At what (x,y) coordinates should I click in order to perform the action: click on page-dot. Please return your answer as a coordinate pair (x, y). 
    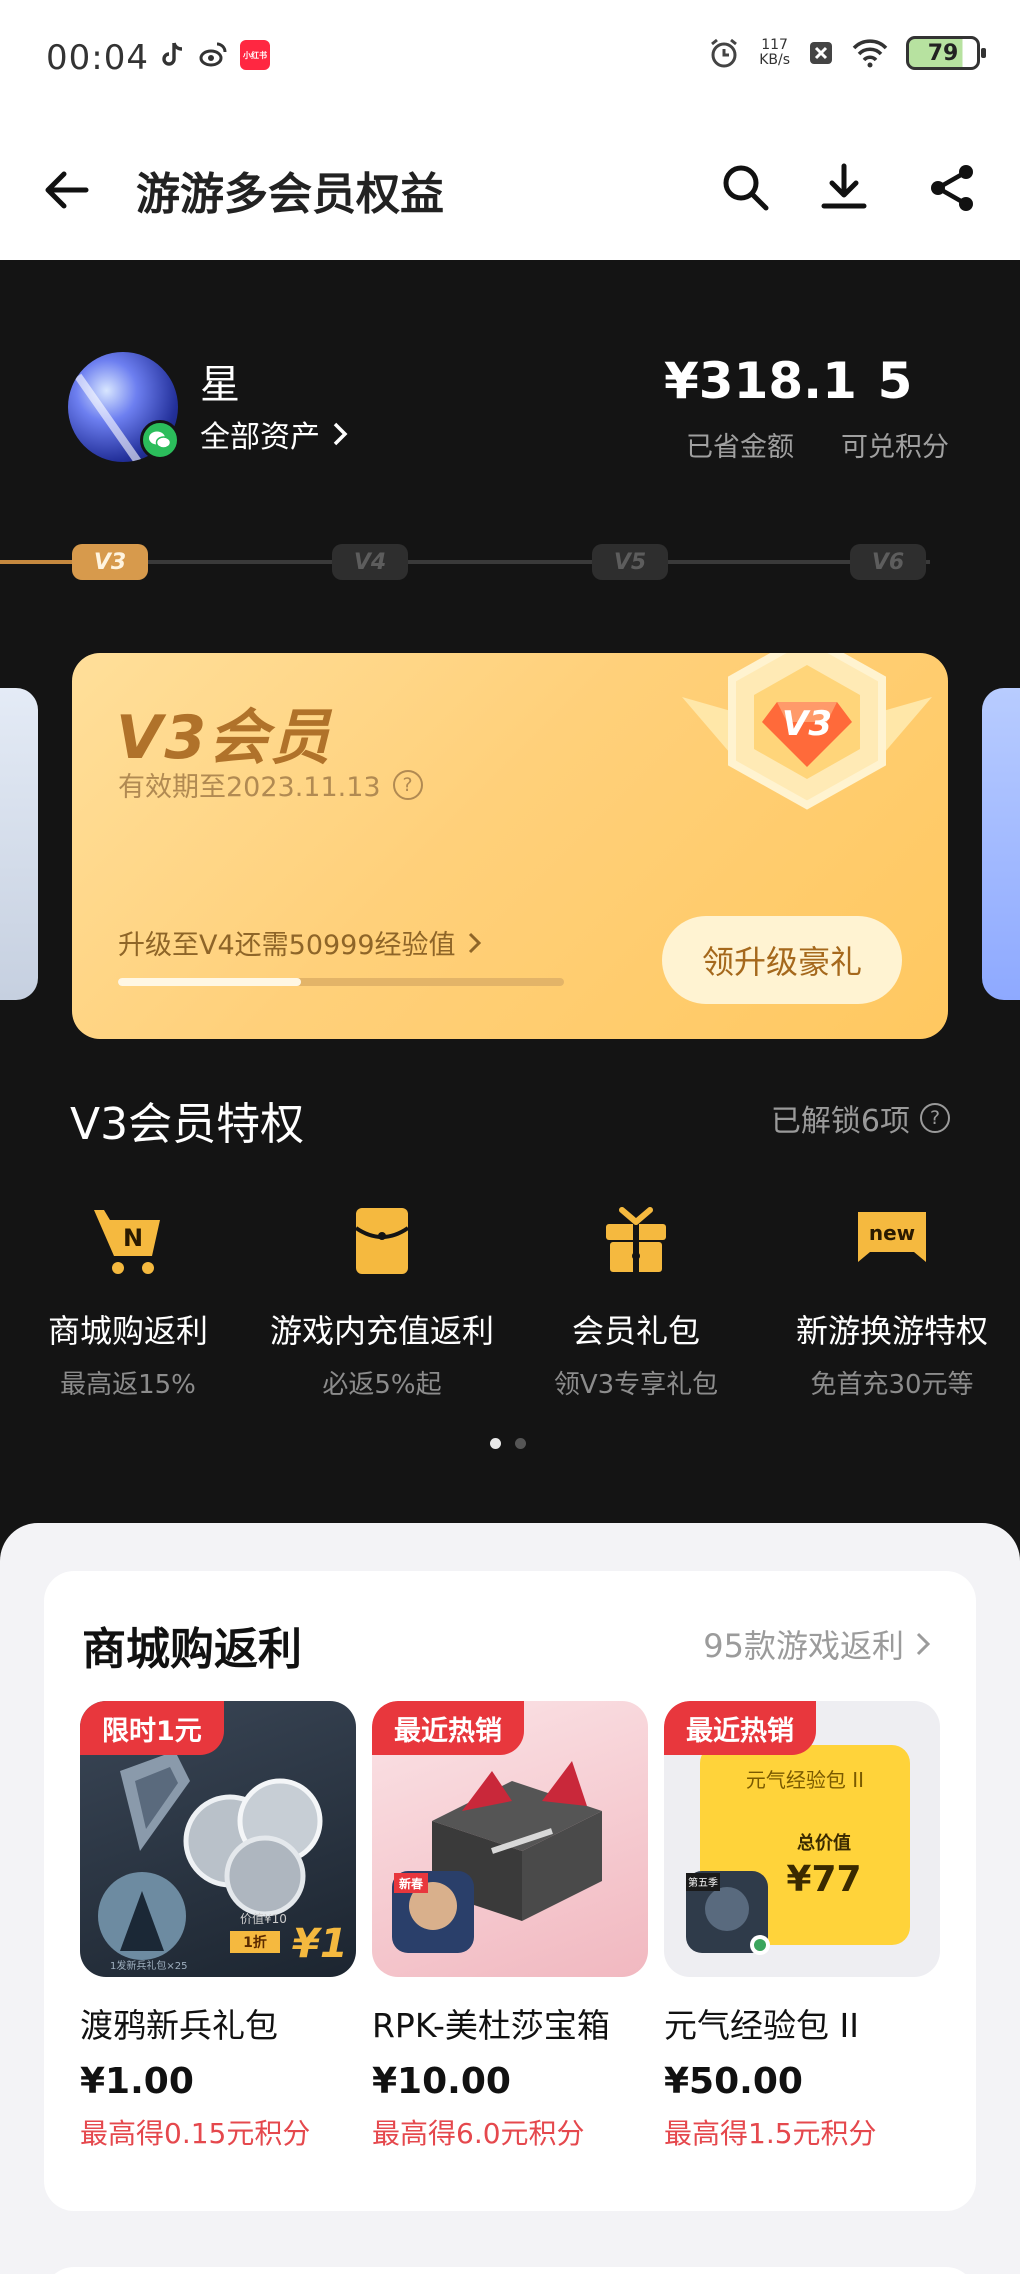
    Looking at the image, I should click on (520, 1443).